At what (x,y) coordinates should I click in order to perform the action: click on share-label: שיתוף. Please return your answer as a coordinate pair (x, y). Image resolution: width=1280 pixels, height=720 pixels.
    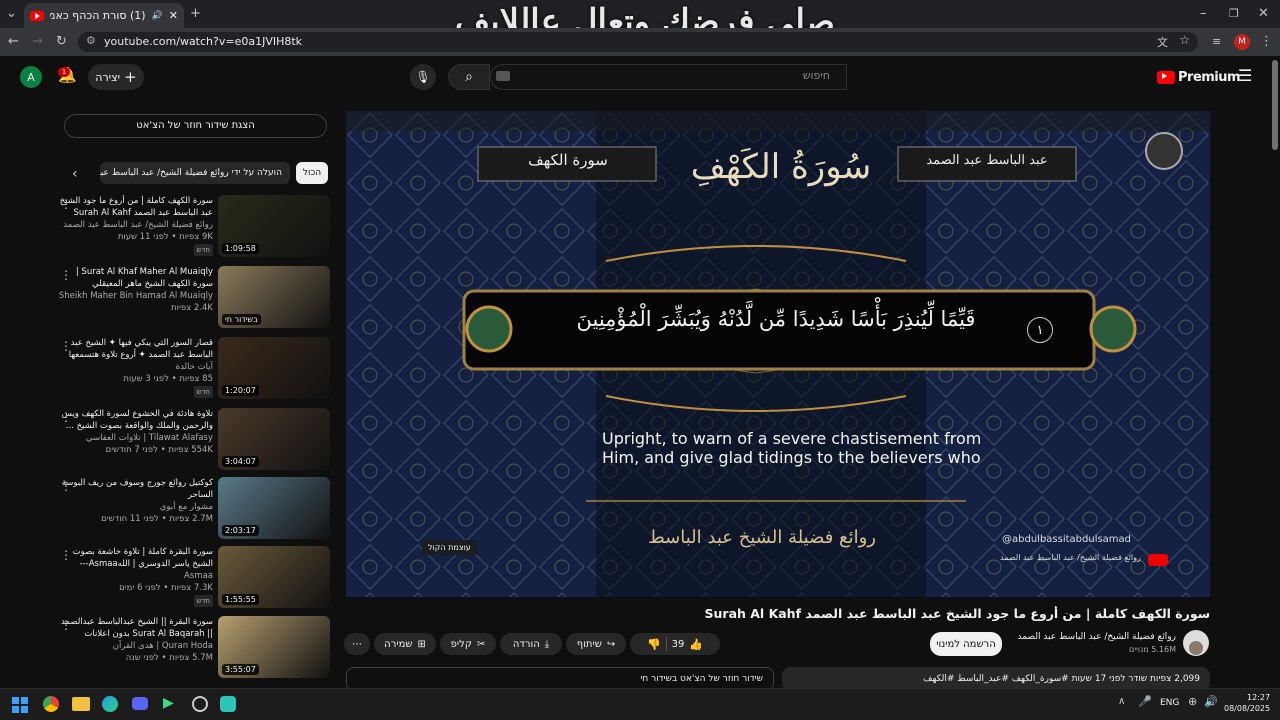
    Looking at the image, I should click on (589, 644).